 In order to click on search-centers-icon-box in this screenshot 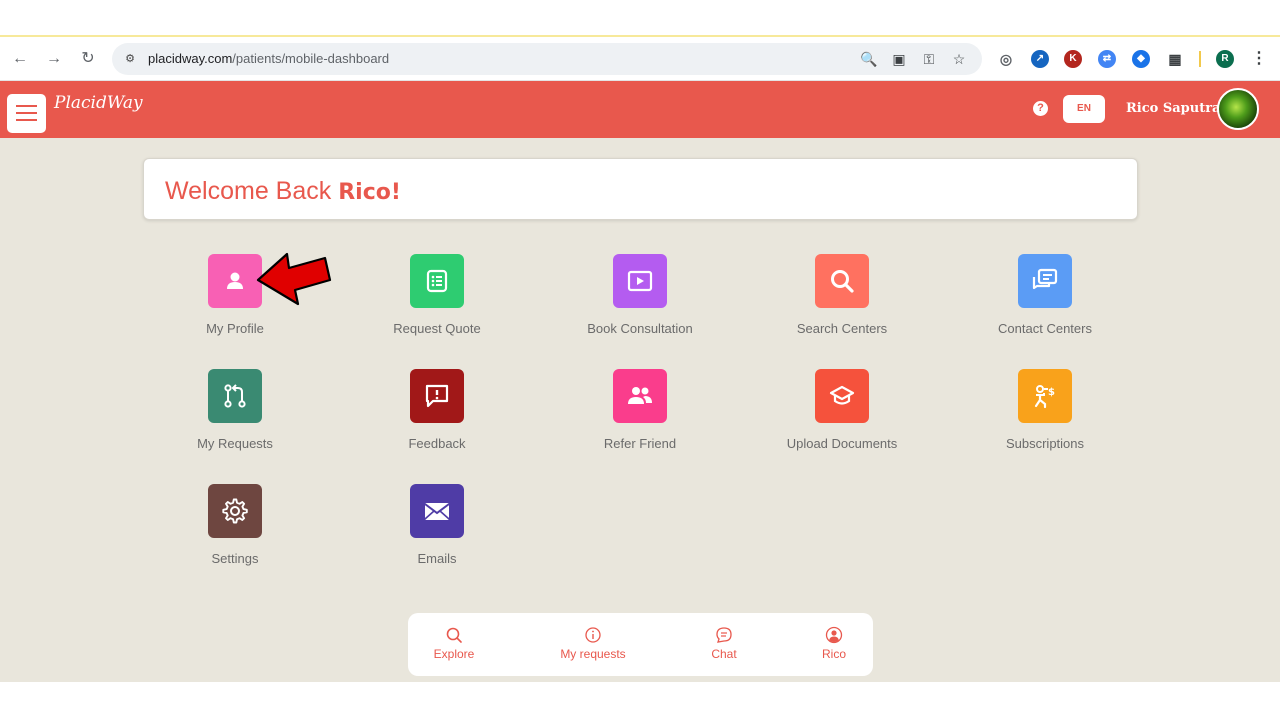, I will do `click(842, 281)`.